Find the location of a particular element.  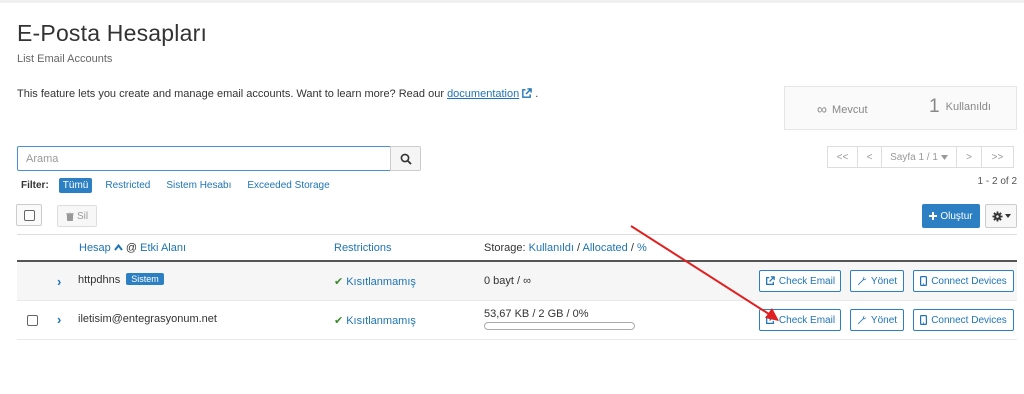

trash-icon is located at coordinates (69, 216).